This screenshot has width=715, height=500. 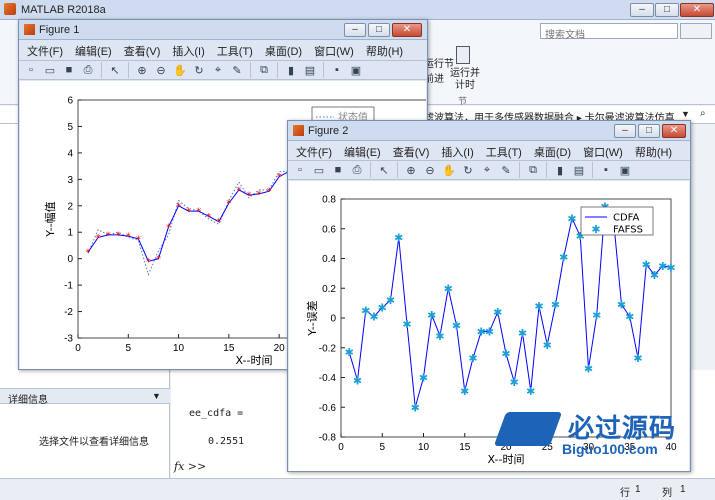 I want to click on matlab-titlebar: MATLAB R2018a – □ ✕, so click(x=357, y=10).